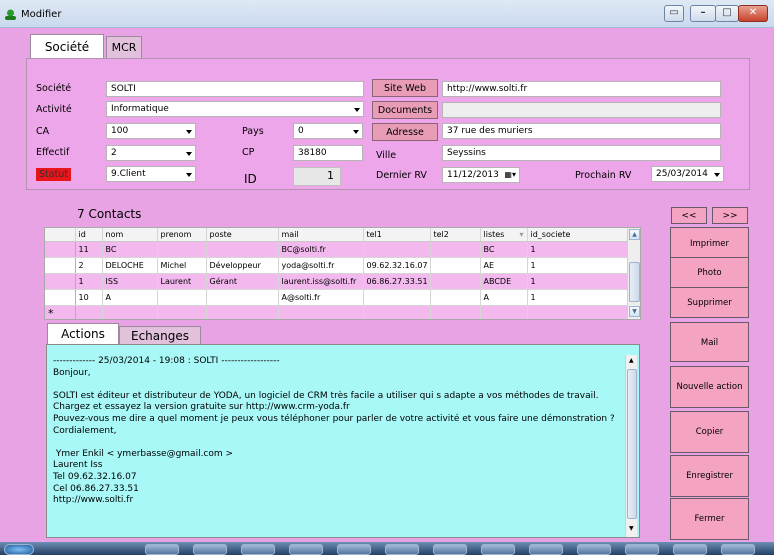  What do you see at coordinates (67, 46) in the screenshot?
I see `tab-societe: Société` at bounding box center [67, 46].